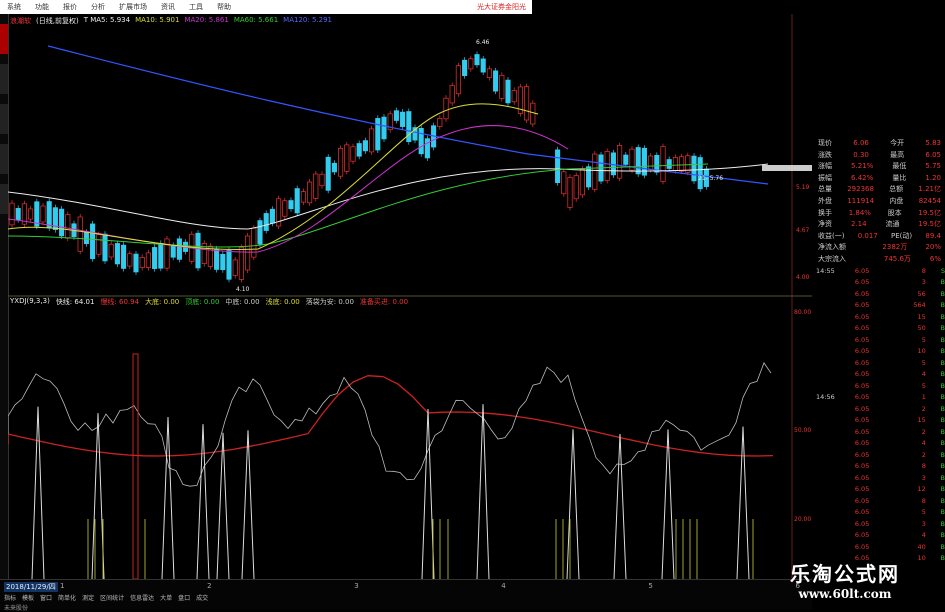 This screenshot has height=612, width=945. Describe the element at coordinates (70, 7) in the screenshot. I see `menu-item-quote: 报价` at that location.